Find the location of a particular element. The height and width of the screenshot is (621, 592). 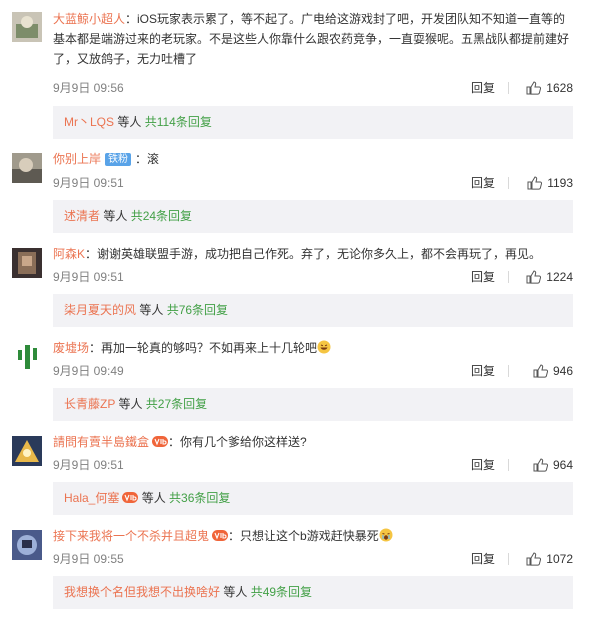

sub-reply-count: 共49条回复 is located at coordinates (281, 592).